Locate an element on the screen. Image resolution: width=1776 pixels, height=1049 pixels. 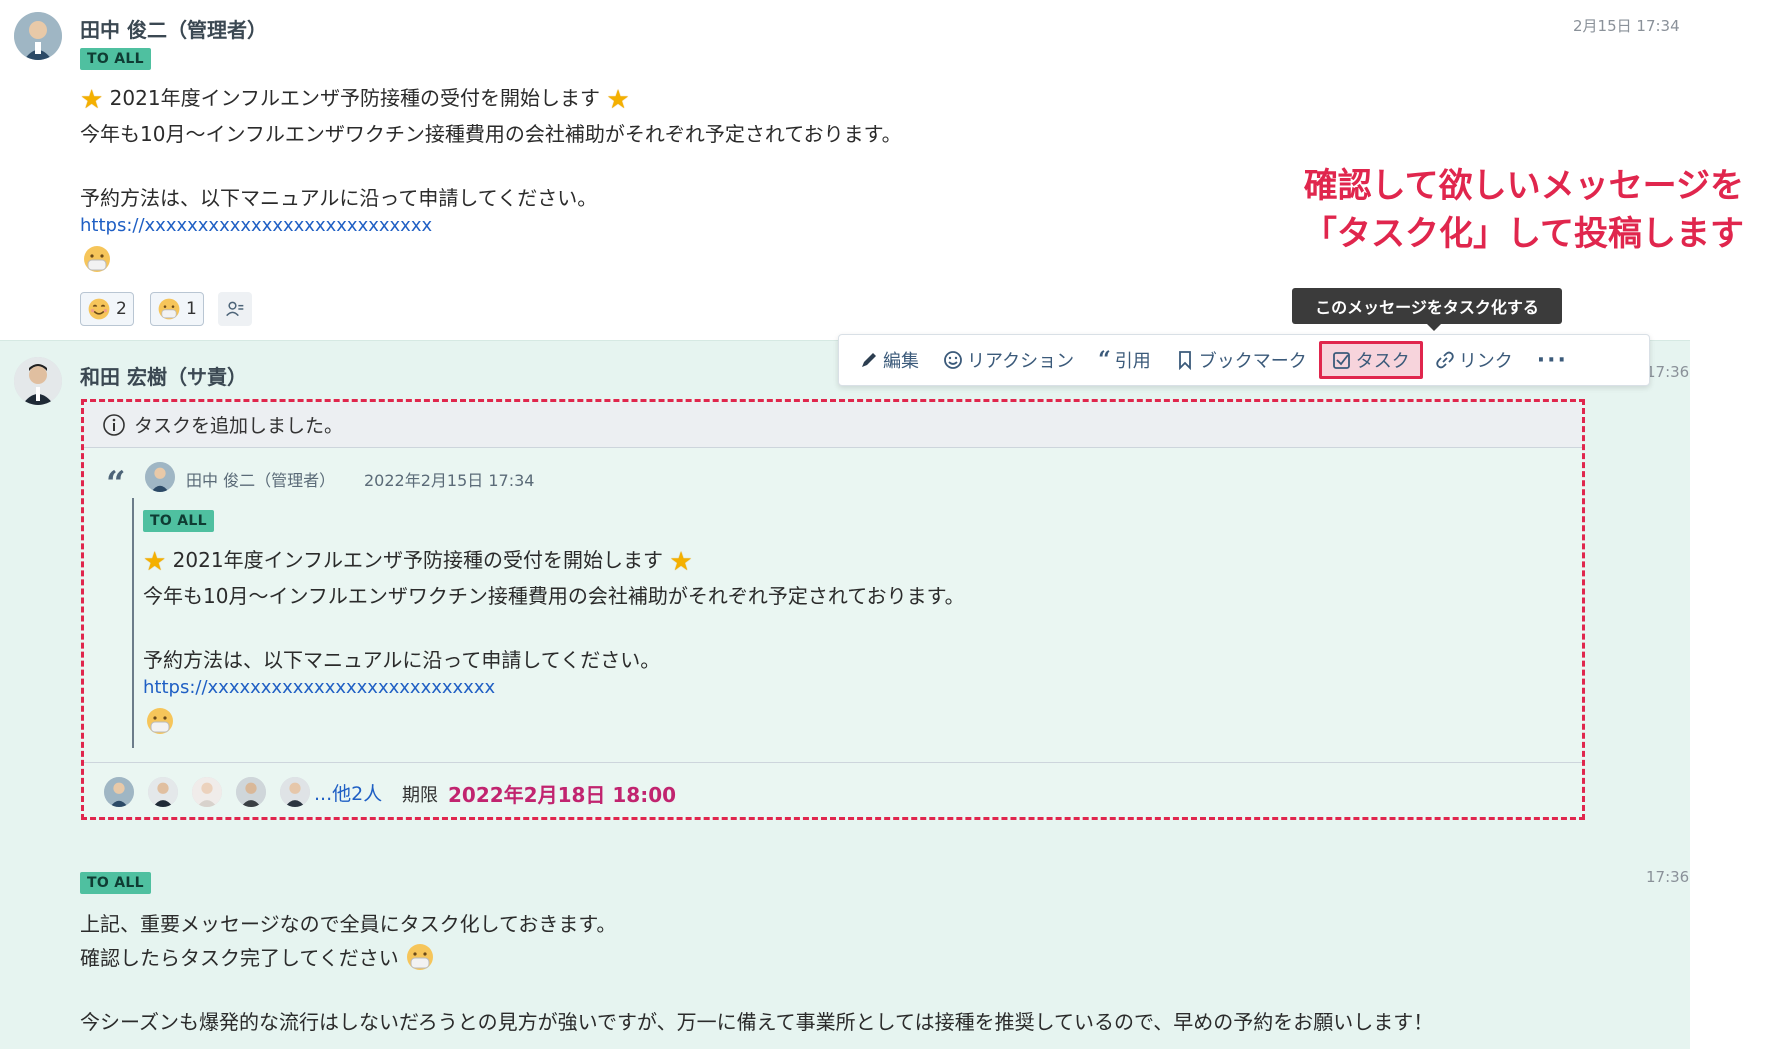
pencil-icon is located at coordinates (869, 360).